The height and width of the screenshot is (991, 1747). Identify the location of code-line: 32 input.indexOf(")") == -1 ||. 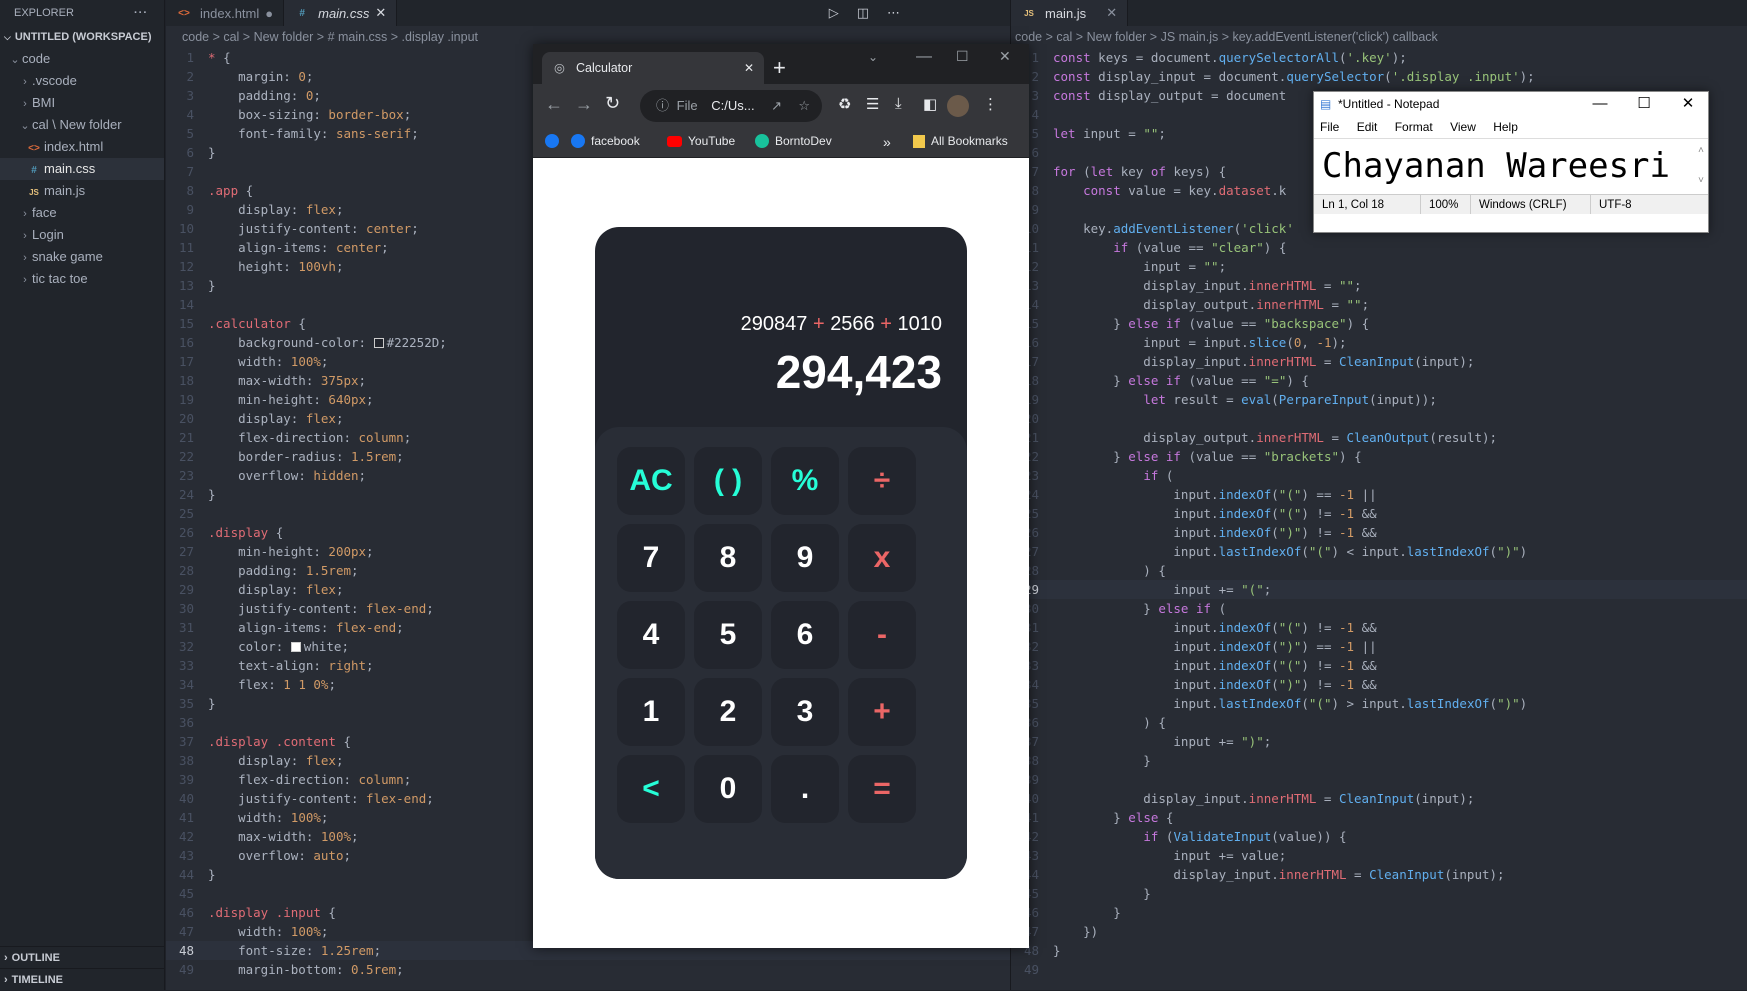
(1379, 646).